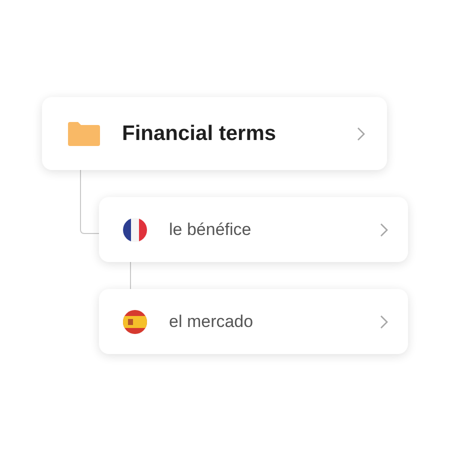 This screenshot has width=450, height=450. What do you see at coordinates (253, 229) in the screenshot?
I see `term-card: le bénéfice` at bounding box center [253, 229].